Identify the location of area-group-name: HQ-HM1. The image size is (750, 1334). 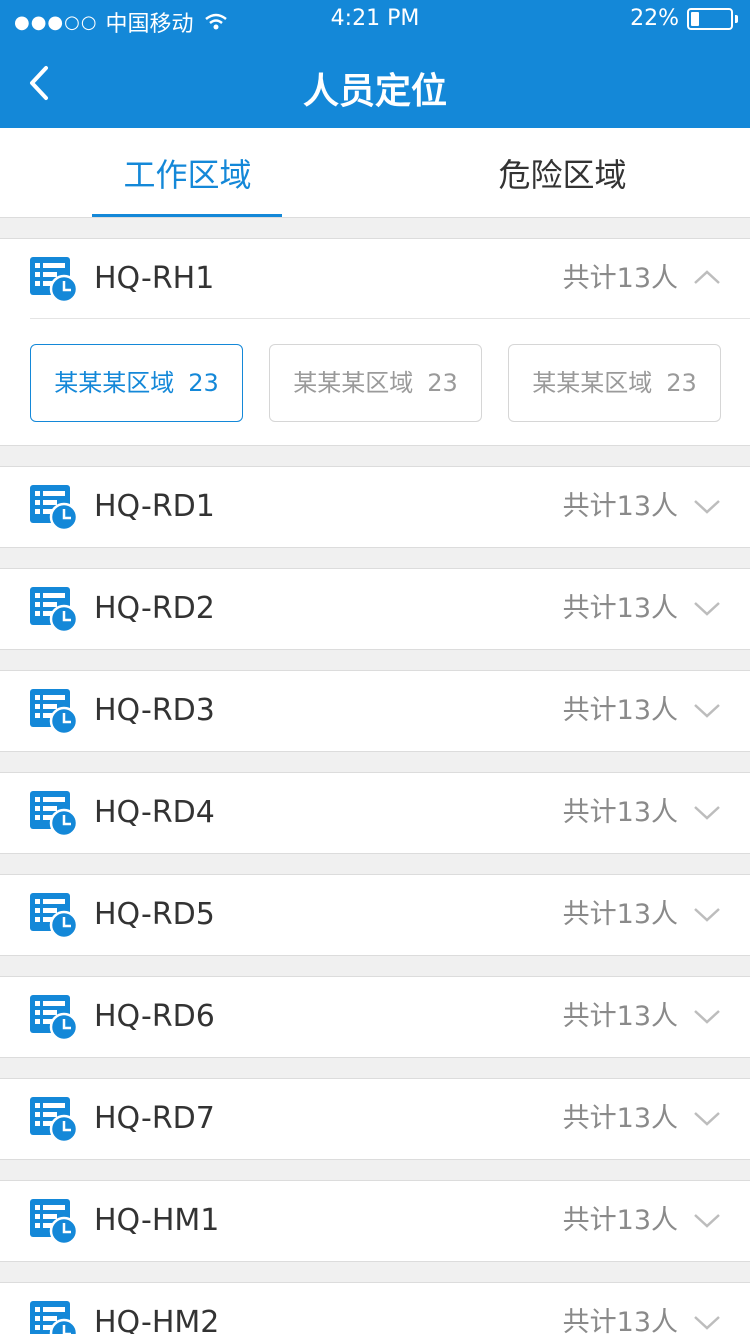
(157, 1220).